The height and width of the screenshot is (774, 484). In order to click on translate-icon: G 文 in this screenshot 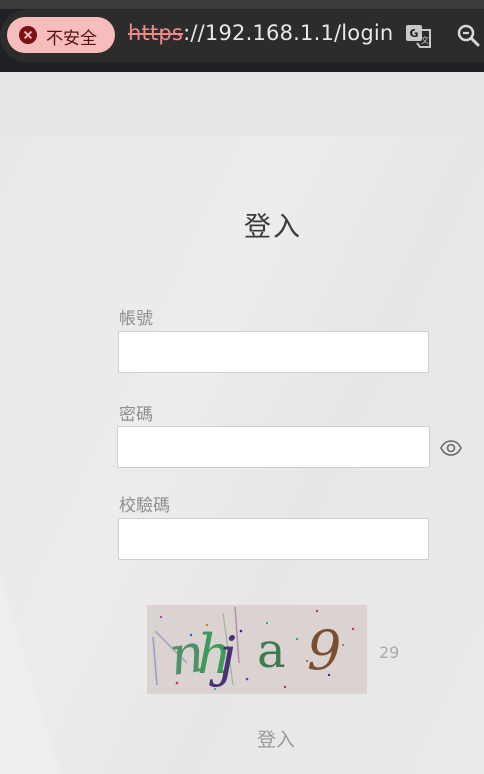, I will do `click(418, 36)`.